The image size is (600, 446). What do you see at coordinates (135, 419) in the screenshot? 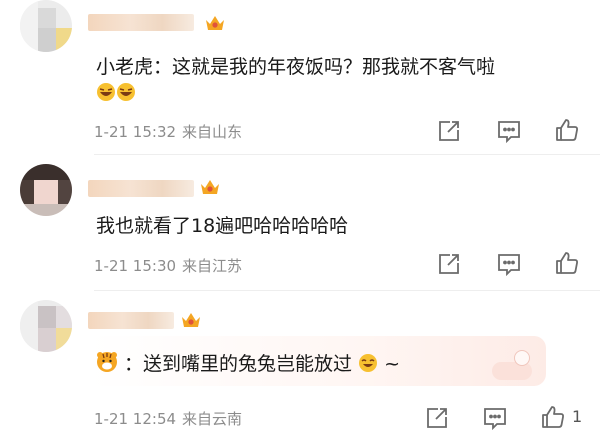
I see `comment-date: 1-21 12:54` at bounding box center [135, 419].